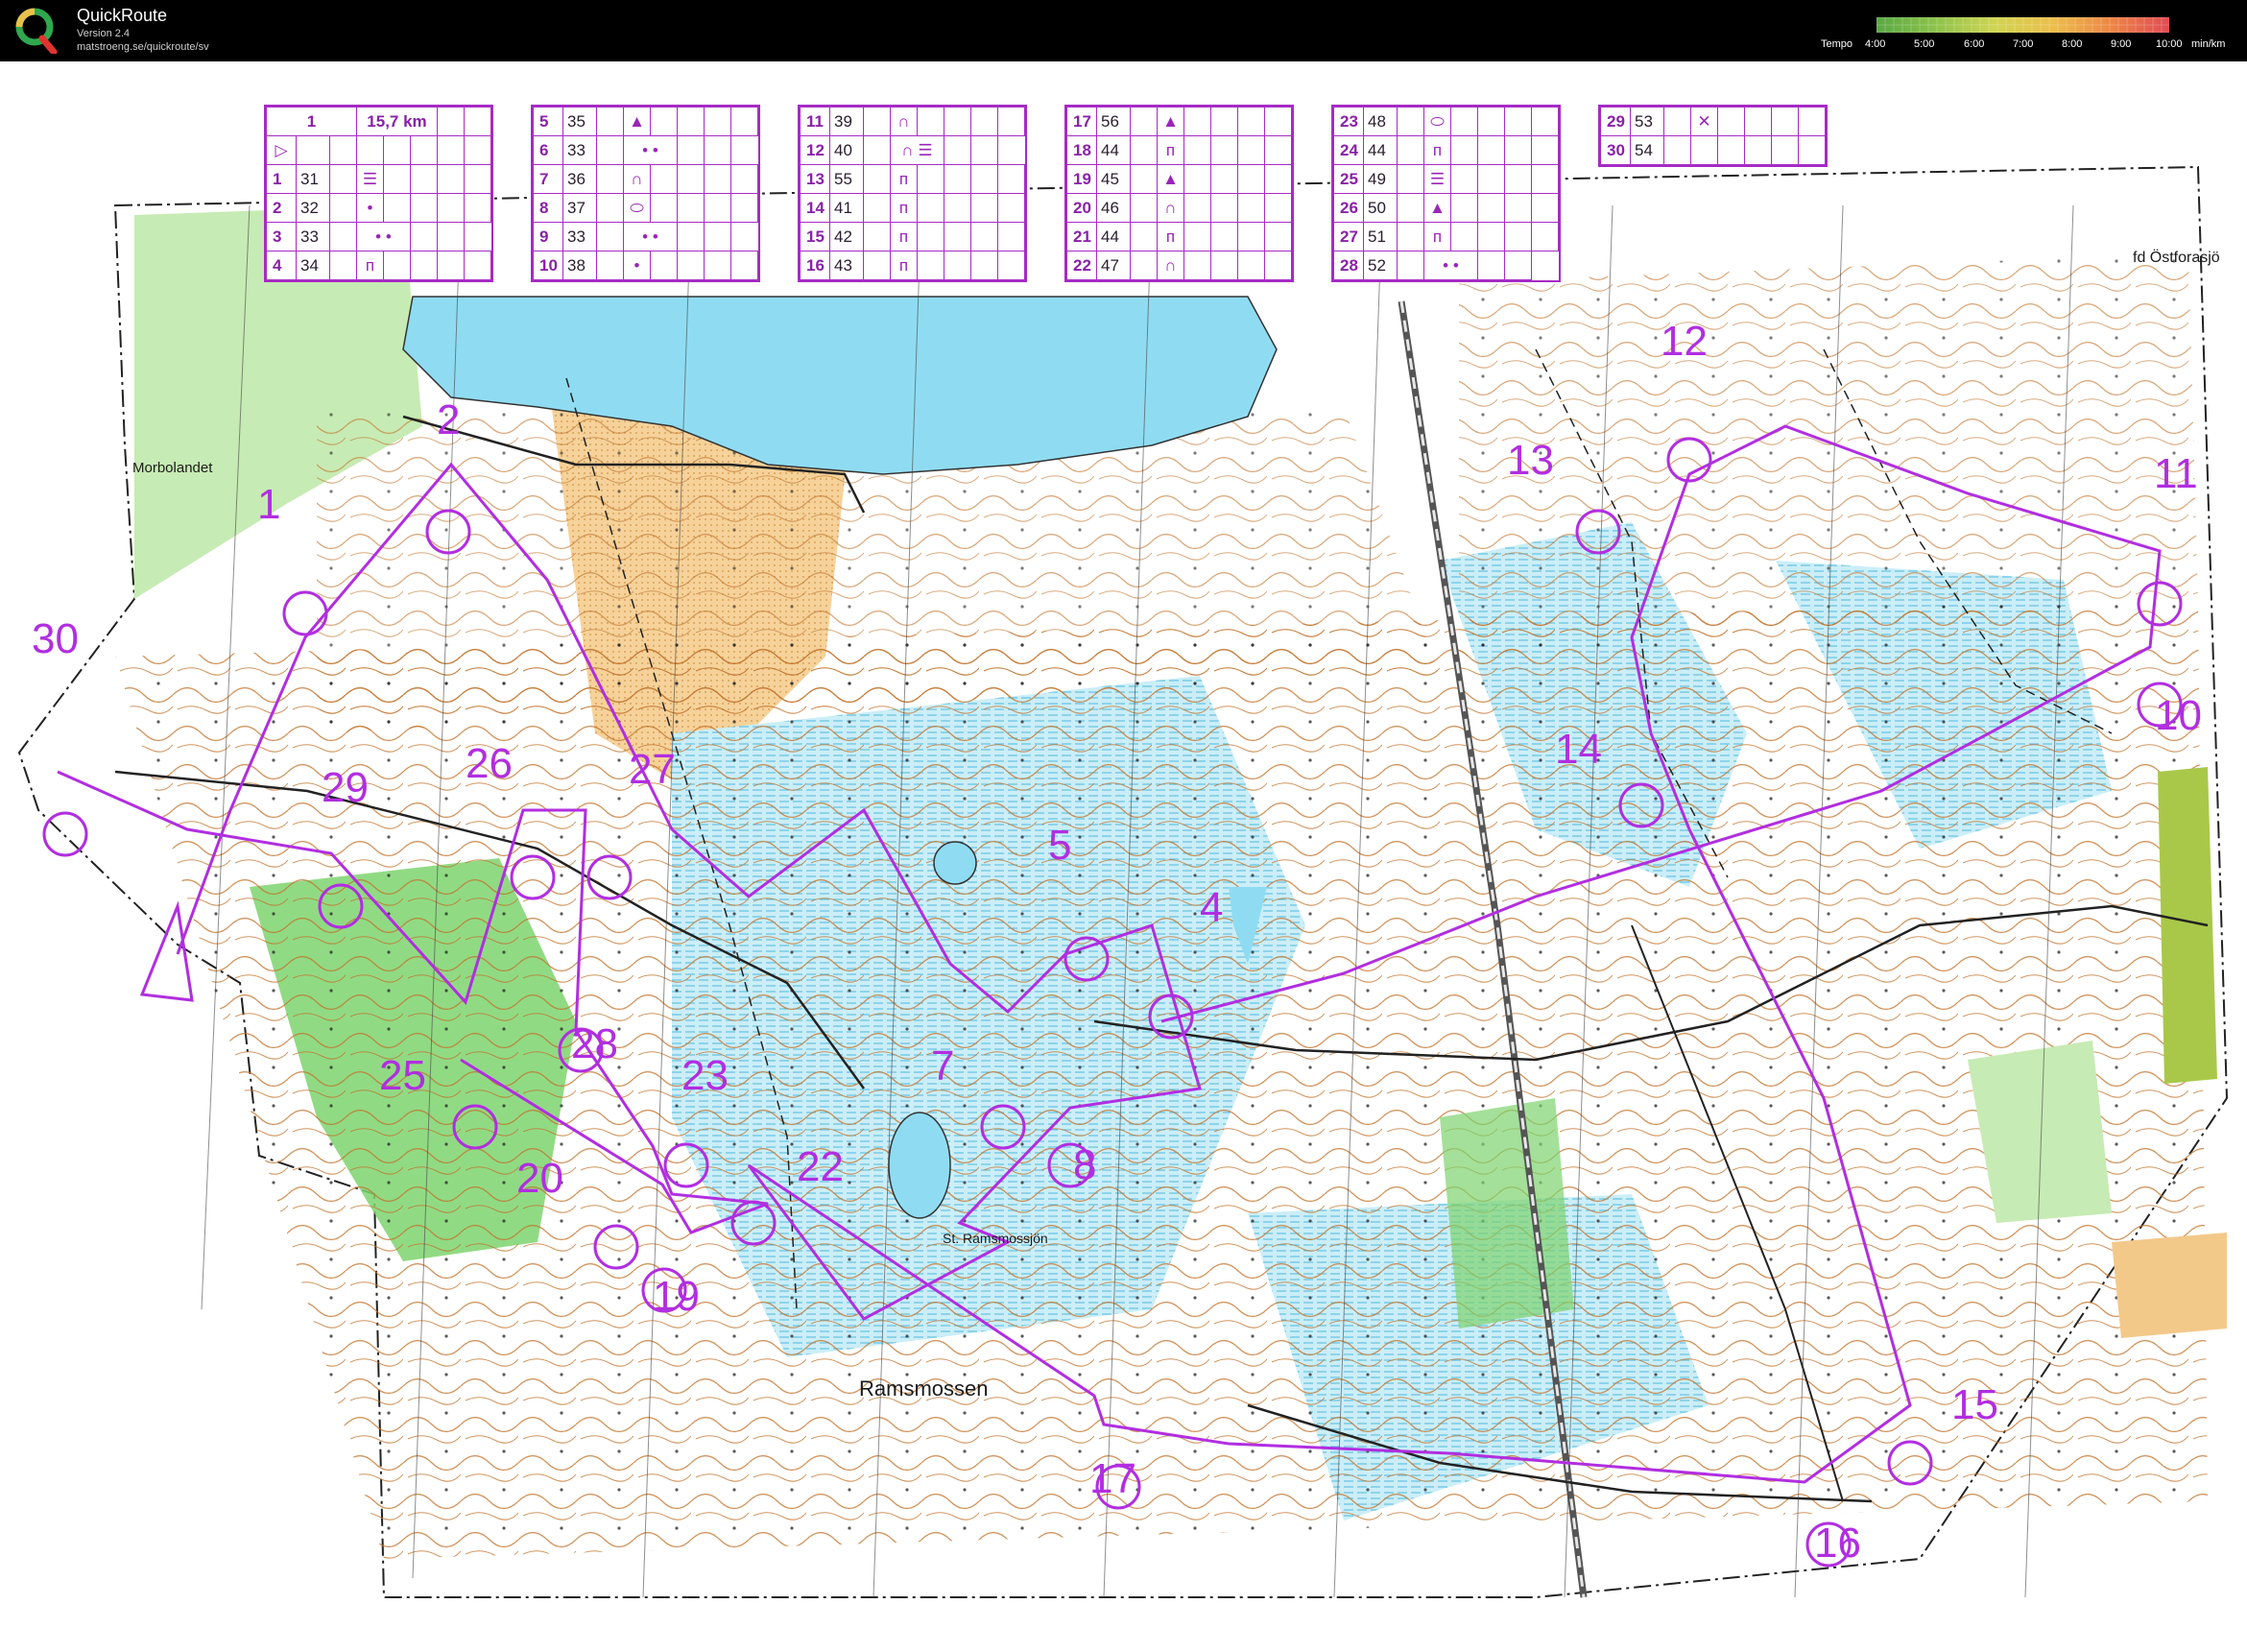  What do you see at coordinates (995, 1238) in the screenshot?
I see `place-label-ramsmossjon: St. Ramsmossjön` at bounding box center [995, 1238].